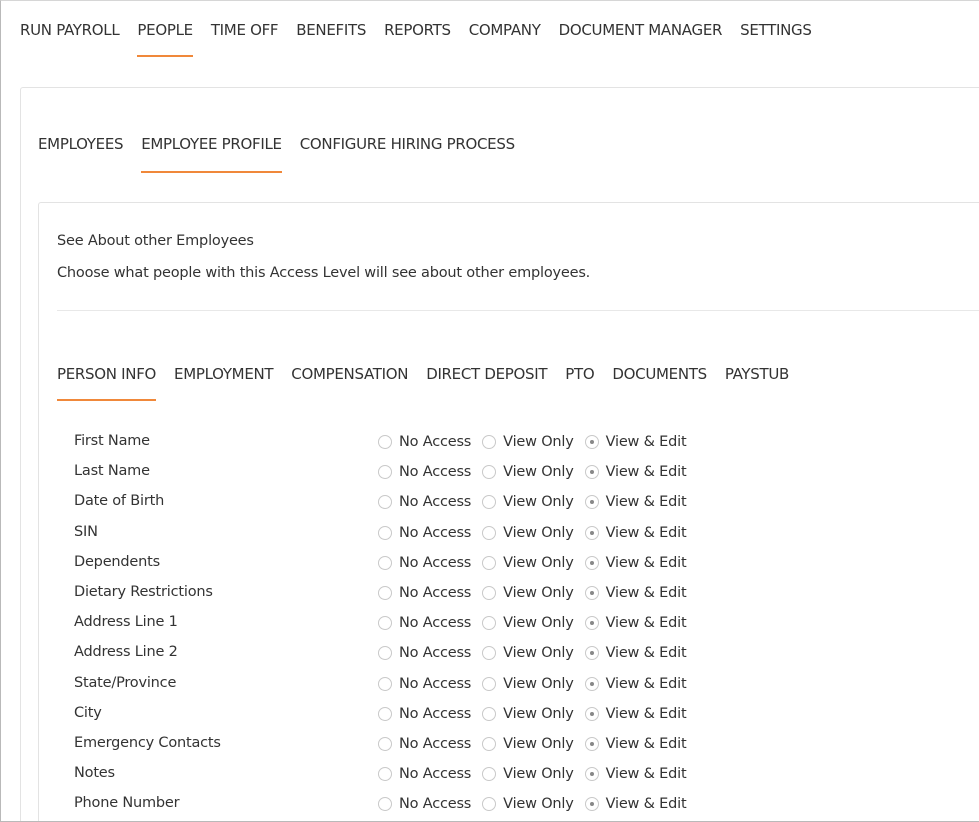  Describe the element at coordinates (211, 130) in the screenshot. I see `sub-tab-employee-profile: EMPLOYEE PROFILE` at that location.